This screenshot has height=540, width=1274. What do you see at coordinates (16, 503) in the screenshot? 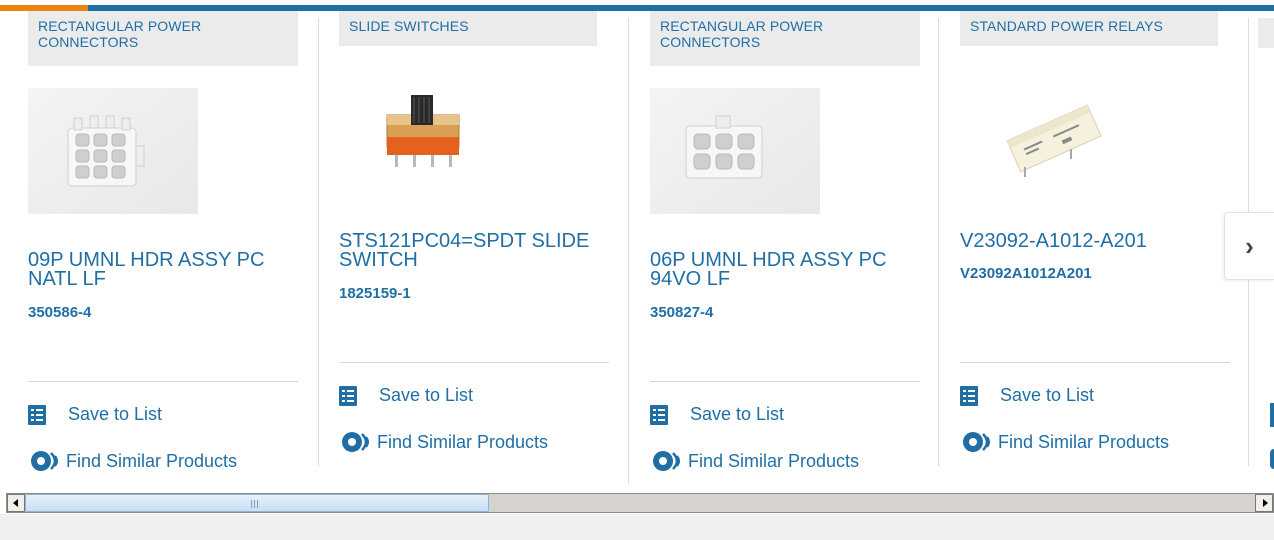
I see `scroll-left-arrow-icon` at bounding box center [16, 503].